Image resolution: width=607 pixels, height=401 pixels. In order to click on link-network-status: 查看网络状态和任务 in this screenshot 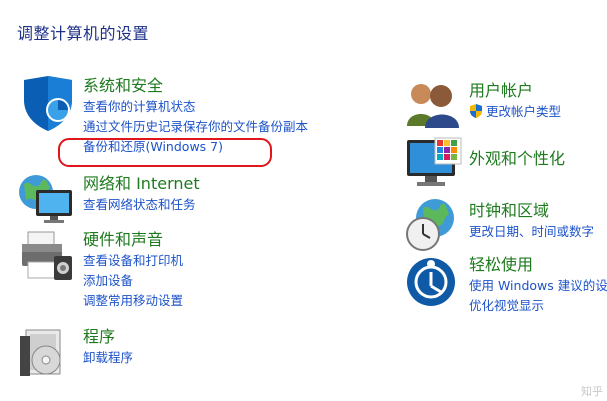, I will do `click(141, 205)`.